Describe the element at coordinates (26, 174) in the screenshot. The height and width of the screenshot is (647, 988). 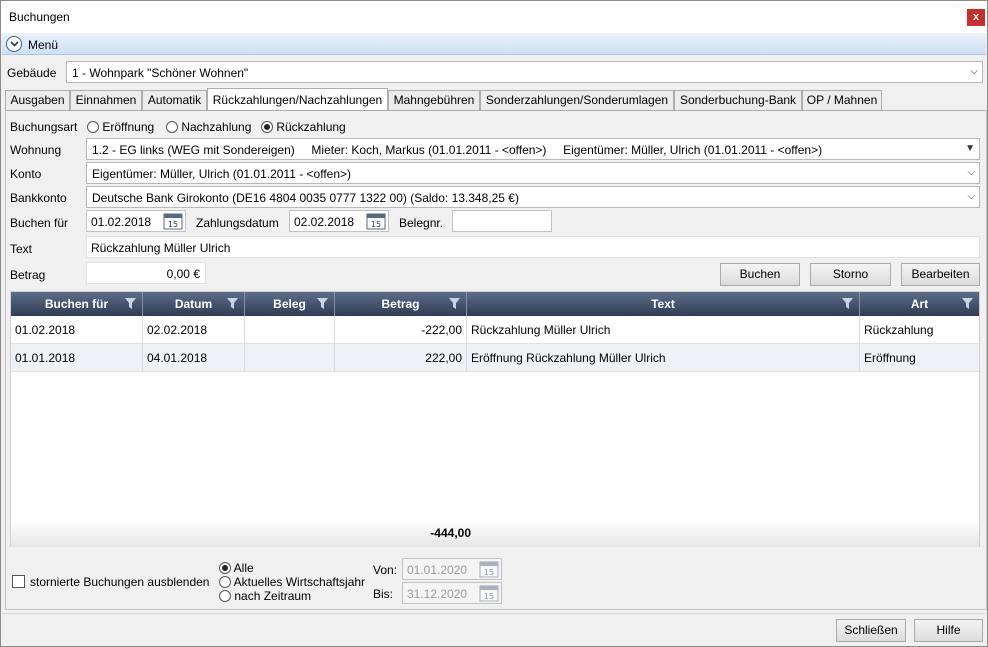
I see `account-label: Konto` at that location.